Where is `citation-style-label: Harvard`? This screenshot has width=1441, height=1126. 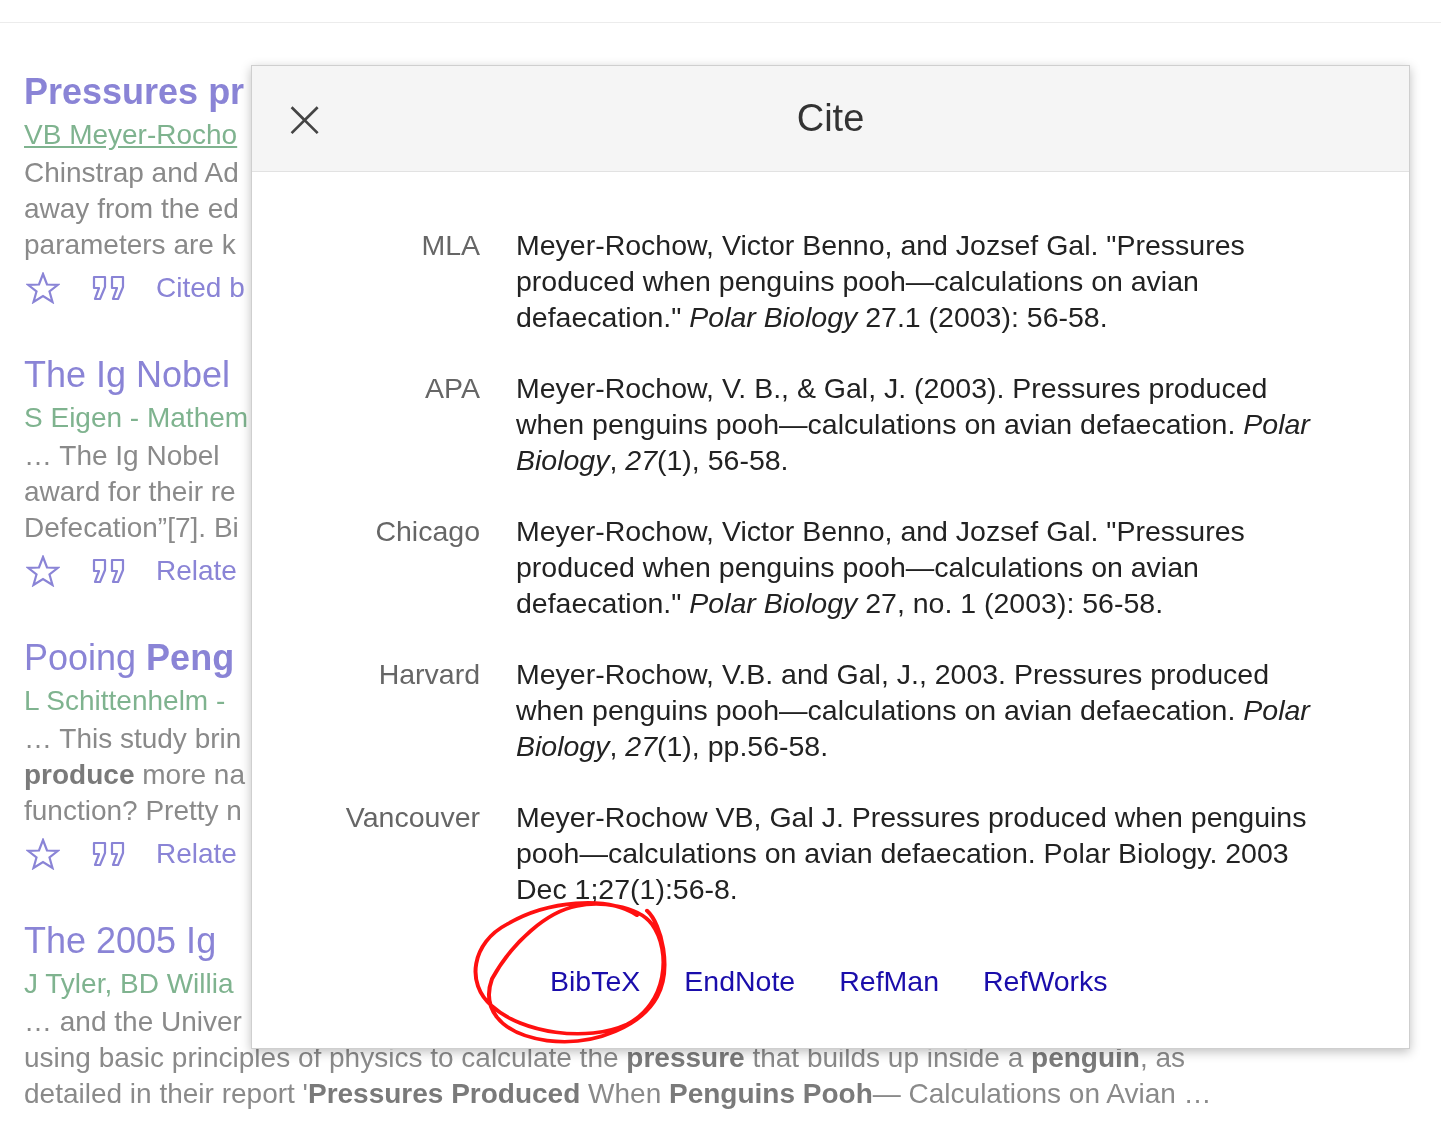 citation-style-label: Harvard is located at coordinates (428, 674).